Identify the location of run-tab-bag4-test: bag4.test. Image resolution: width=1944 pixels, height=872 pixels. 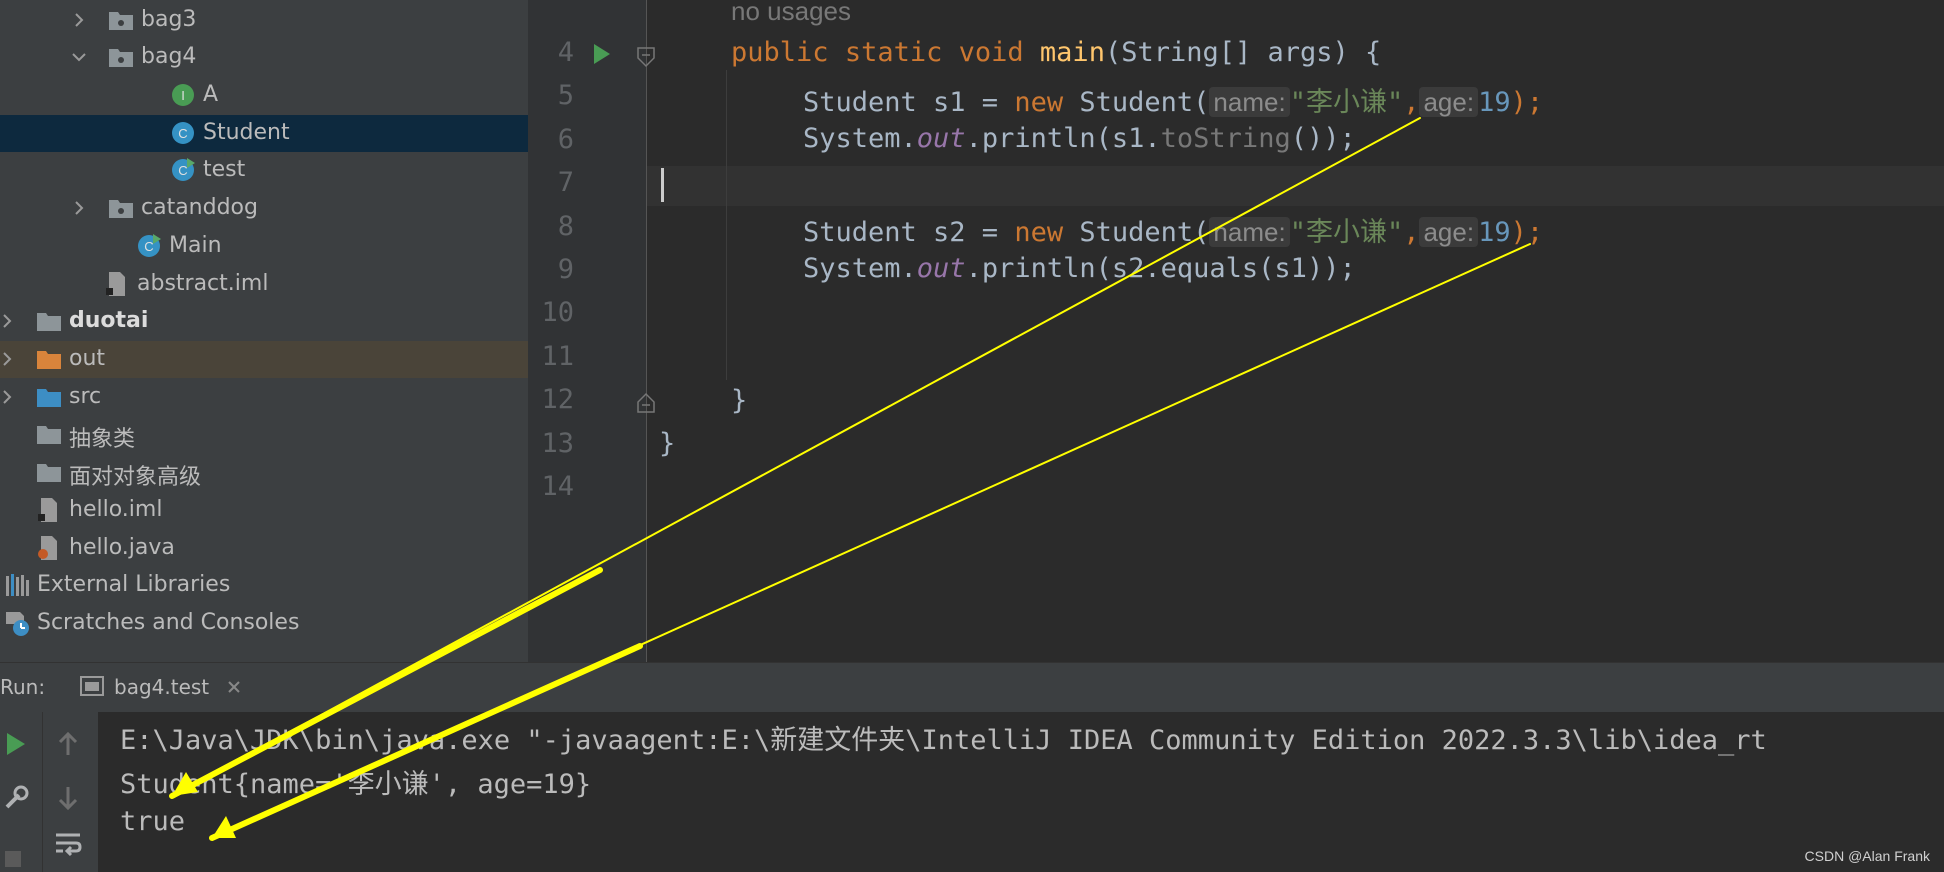
(157, 690).